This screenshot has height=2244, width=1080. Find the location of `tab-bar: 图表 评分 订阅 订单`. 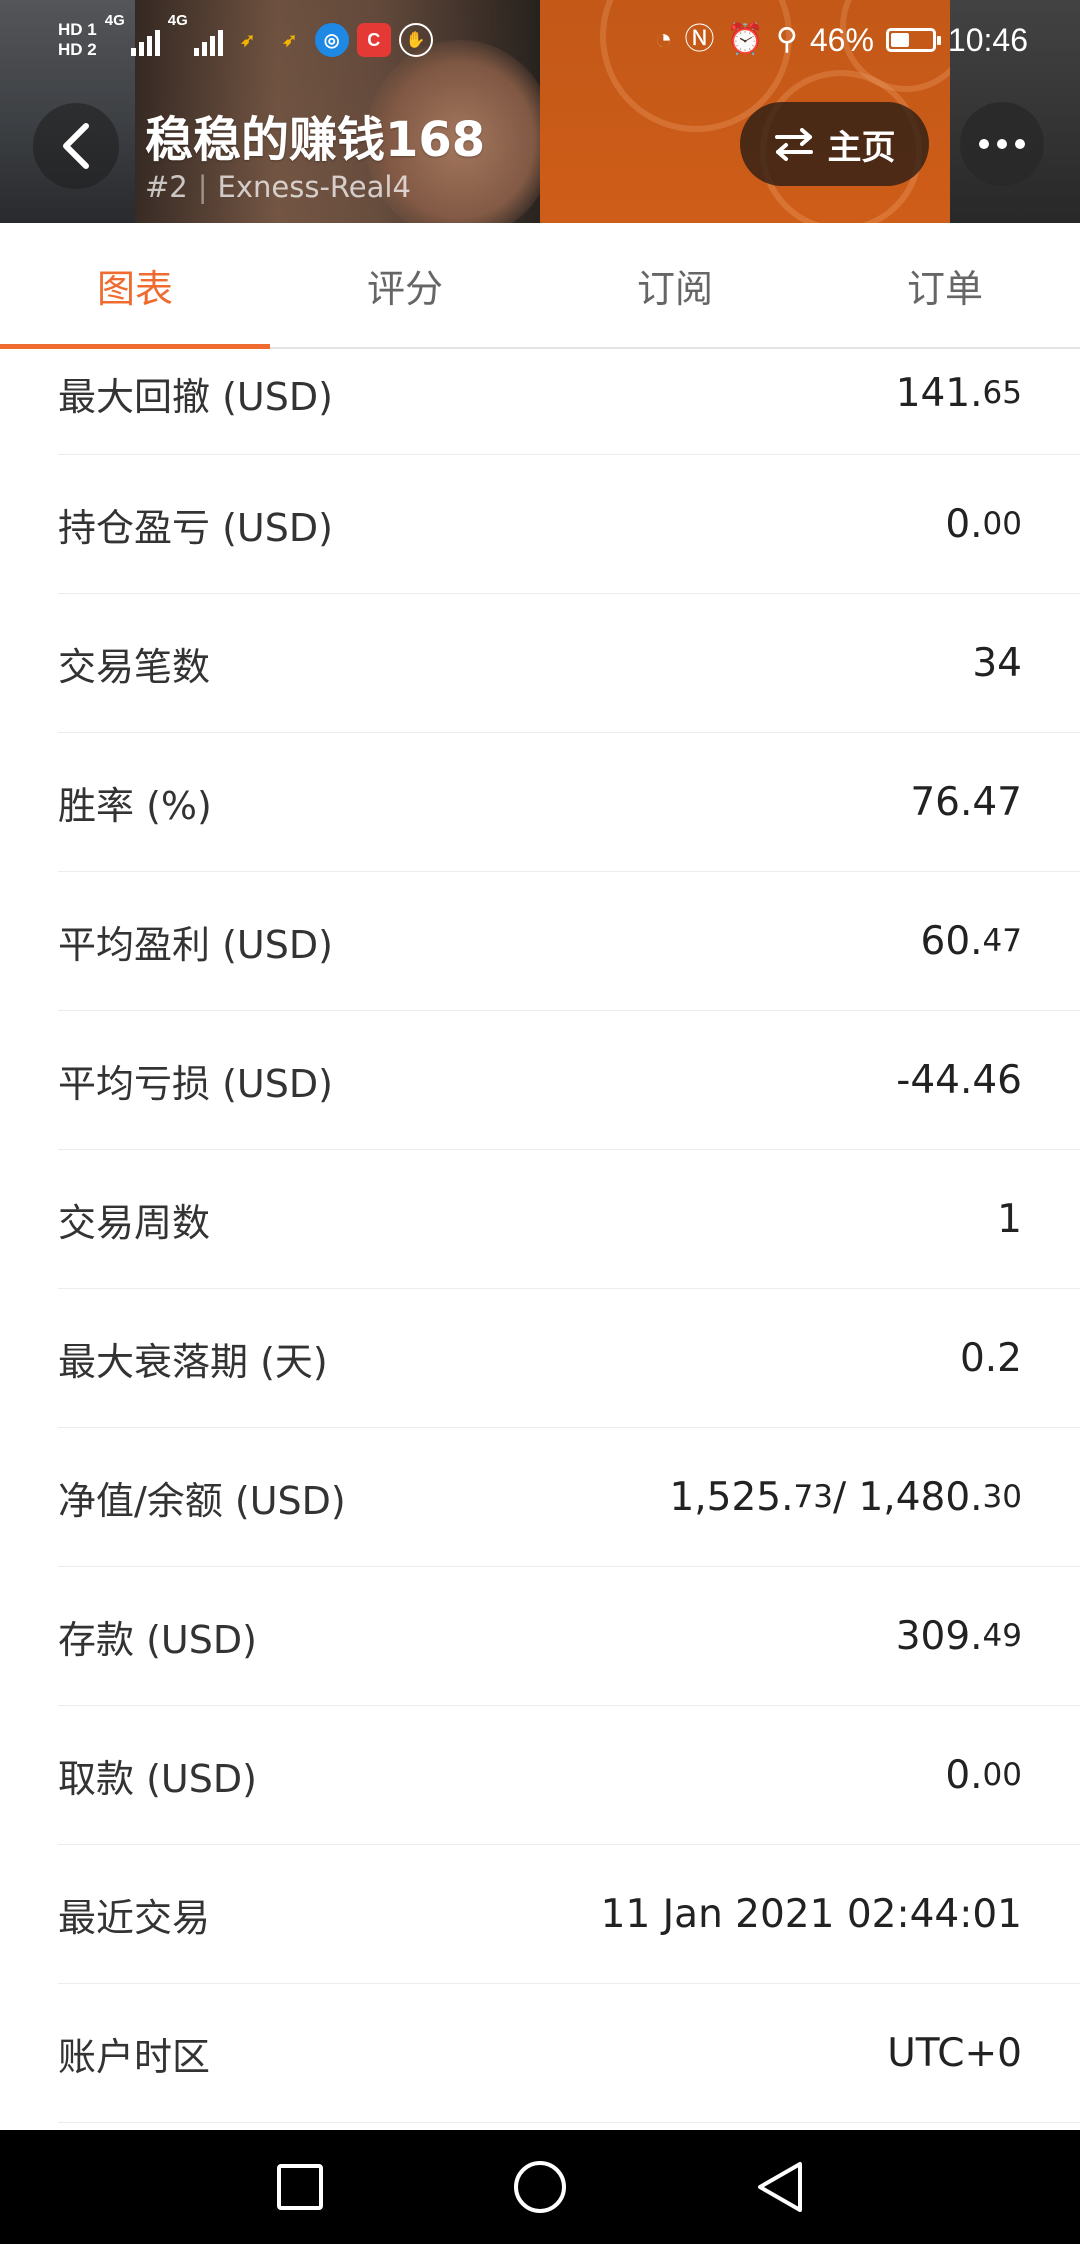

tab-bar: 图表 评分 订阅 订单 is located at coordinates (540, 286).